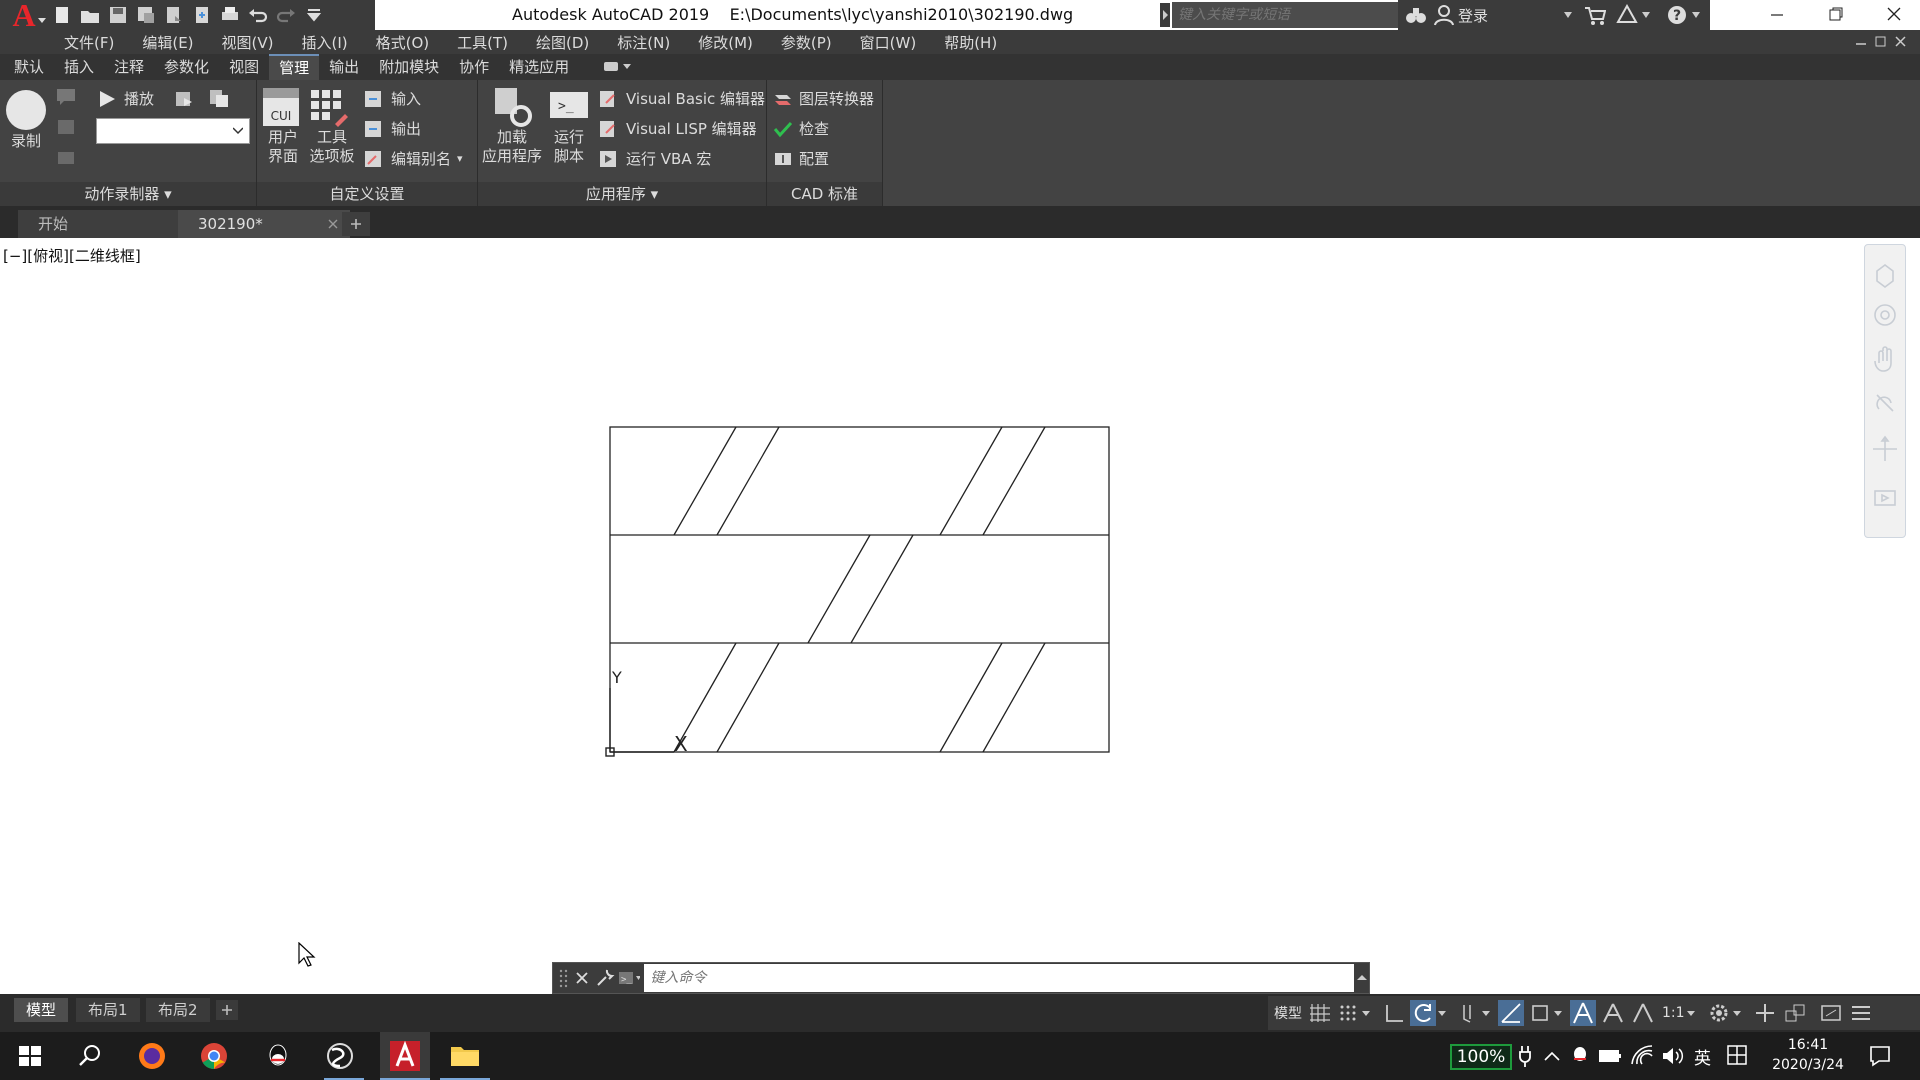 The height and width of the screenshot is (1080, 1920). What do you see at coordinates (244, 67) in the screenshot?
I see `tab-view: 视图` at bounding box center [244, 67].